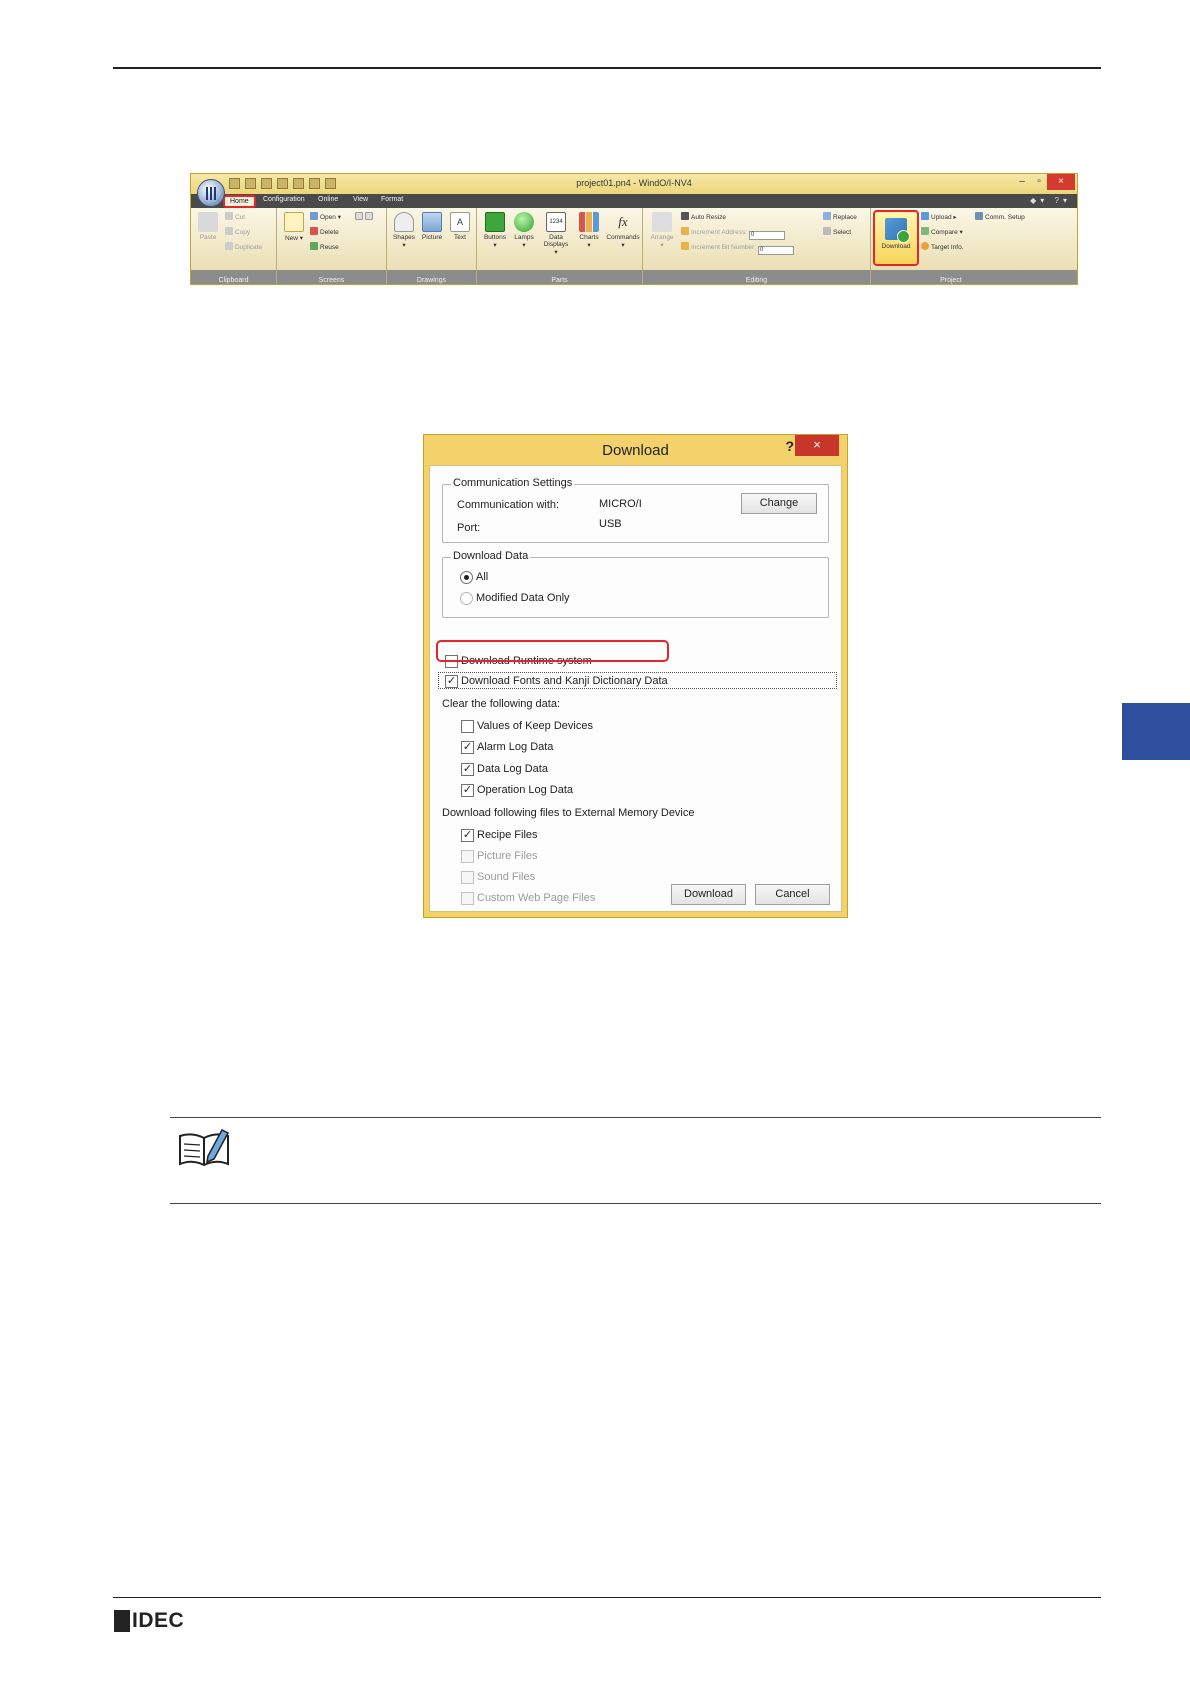 The width and height of the screenshot is (1190, 1684). I want to click on ribbon-options-icons: ◆▾ ?▾, so click(1050, 200).